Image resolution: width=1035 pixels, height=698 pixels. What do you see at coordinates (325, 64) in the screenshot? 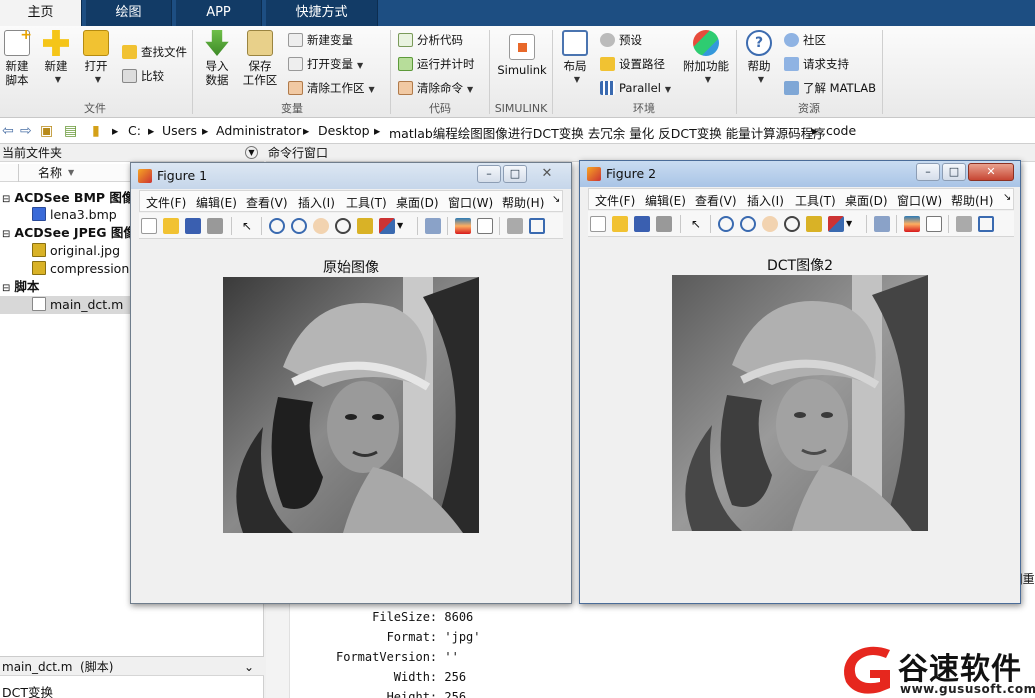
I see `open-variable-button: 打开变量 ▼` at bounding box center [325, 64].